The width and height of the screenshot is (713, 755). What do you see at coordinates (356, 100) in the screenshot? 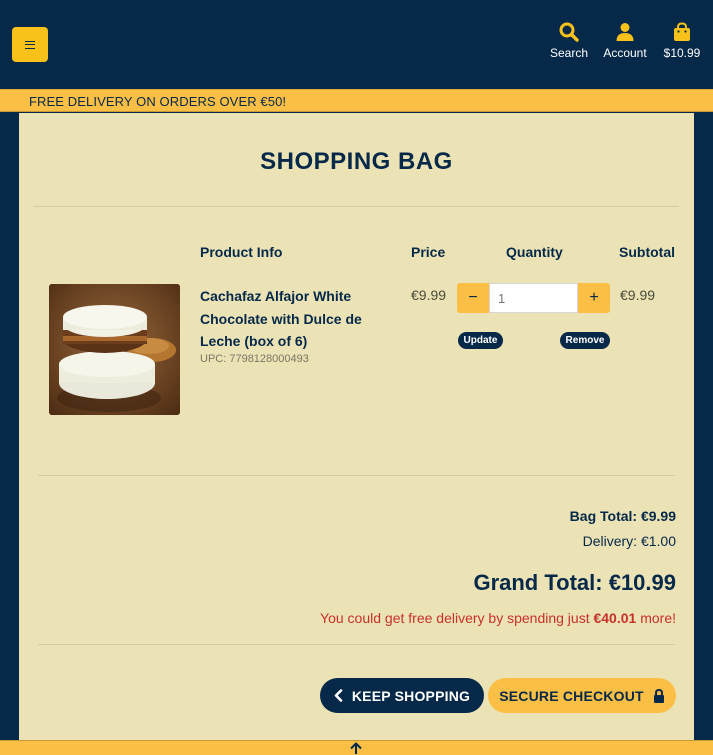
I see `delivery-banner: FREE DELIVERY ON ORDERS OVER €50!` at bounding box center [356, 100].